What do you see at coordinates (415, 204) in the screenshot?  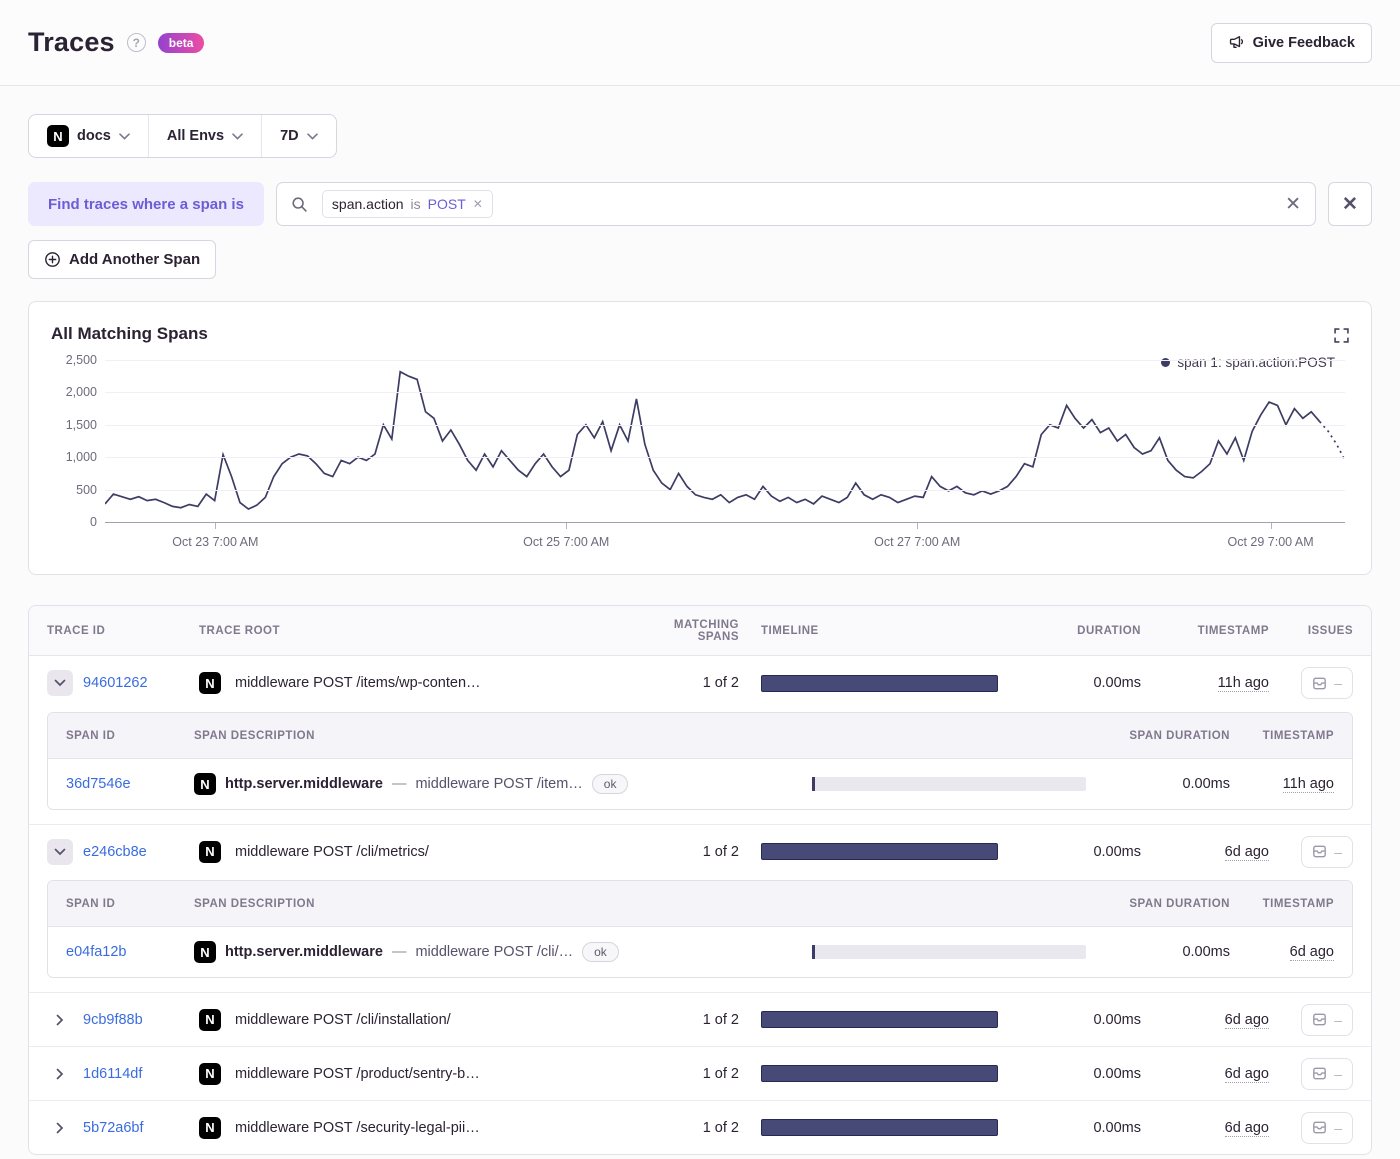 I see `token-operator: is` at bounding box center [415, 204].